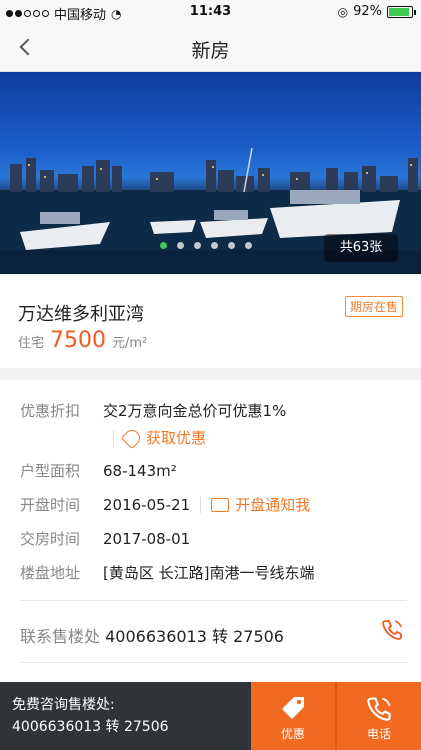 The height and width of the screenshot is (750, 421). I want to click on get-discount-button: 获取优惠, so click(163, 437).